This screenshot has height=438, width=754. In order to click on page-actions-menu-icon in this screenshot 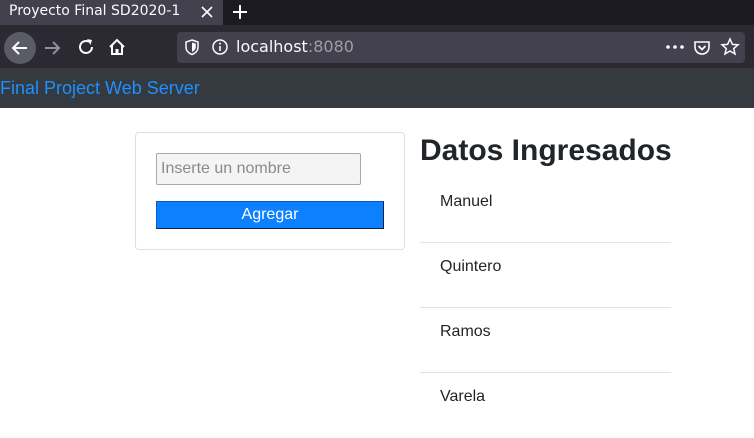, I will do `click(675, 47)`.